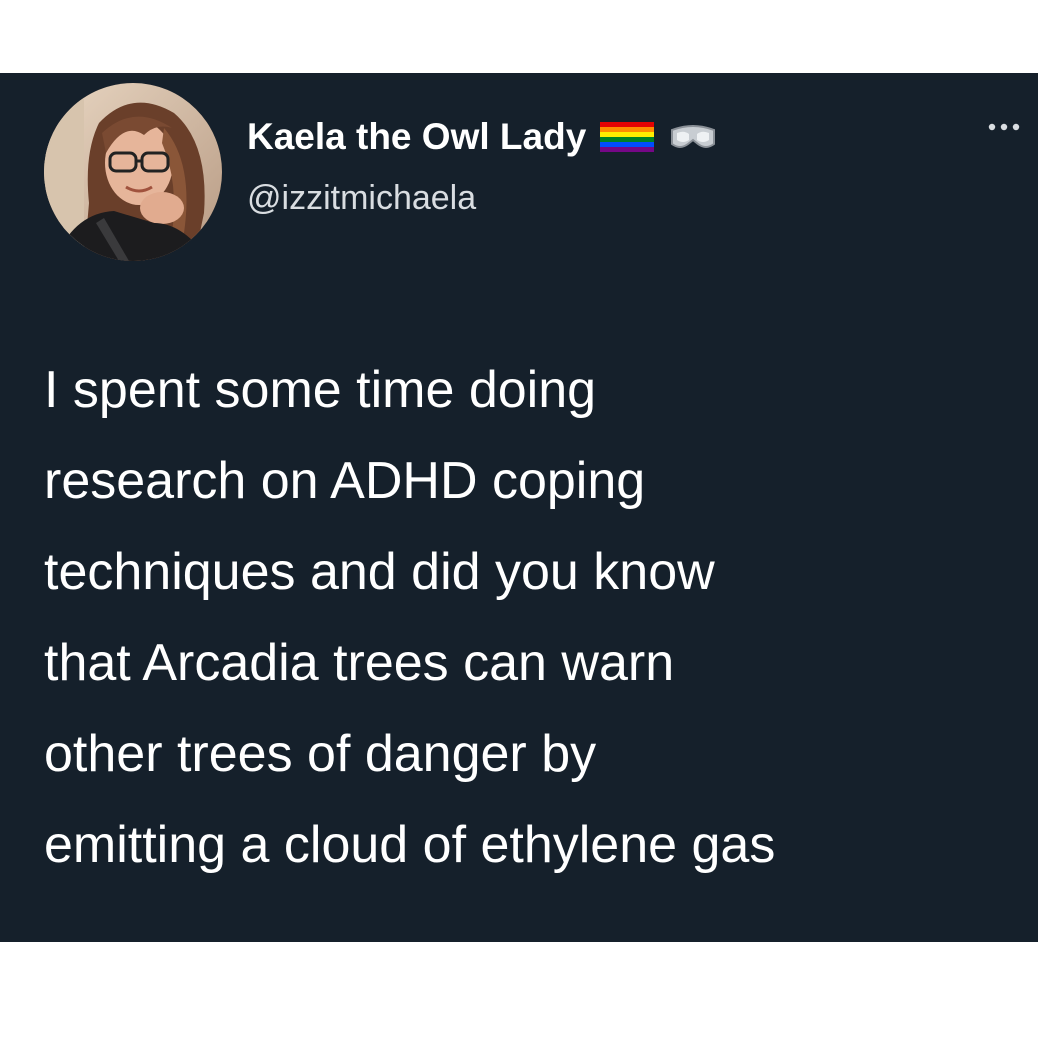 The height and width of the screenshot is (1038, 1038). What do you see at coordinates (320, 390) in the screenshot?
I see `tweet-text-line: I spent some time doing` at bounding box center [320, 390].